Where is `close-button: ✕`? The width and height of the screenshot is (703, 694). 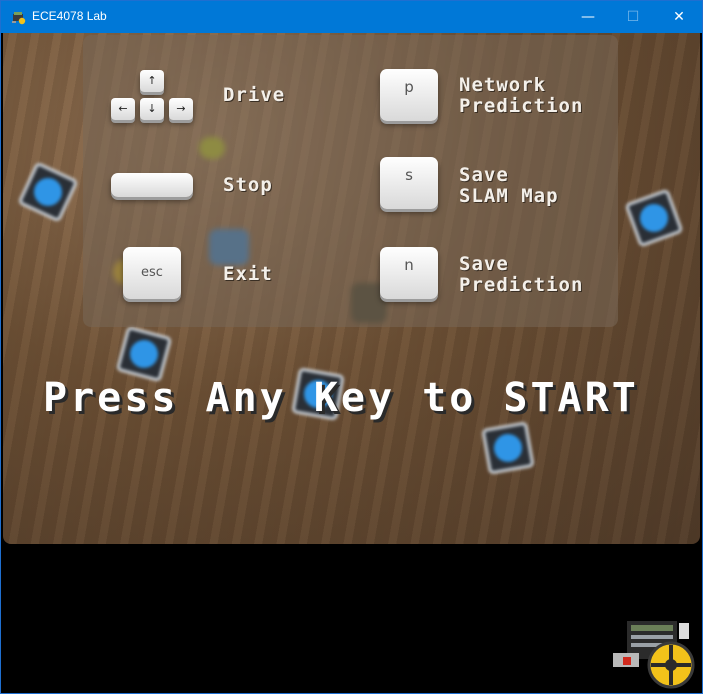
close-button: ✕ is located at coordinates (679, 17).